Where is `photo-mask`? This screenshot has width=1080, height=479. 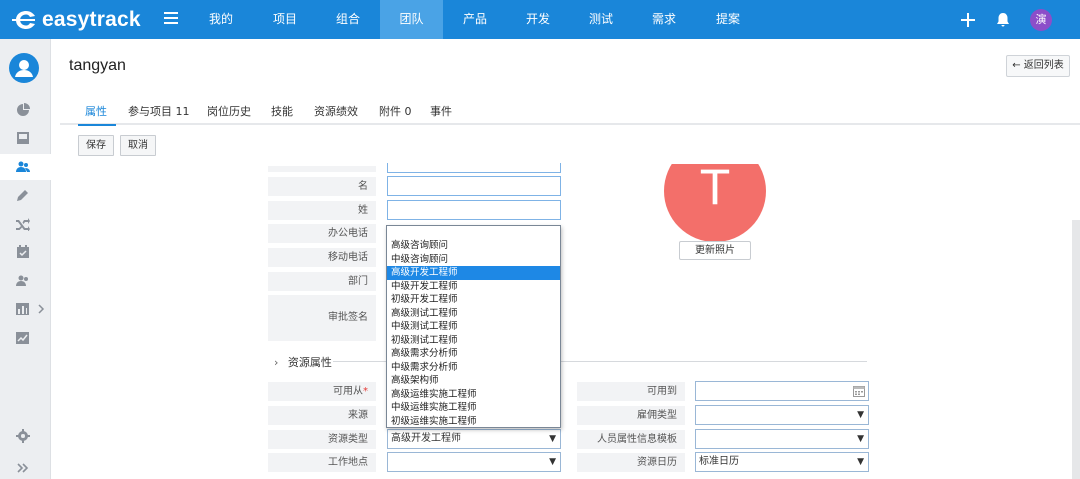
photo-mask is located at coordinates (720, 148).